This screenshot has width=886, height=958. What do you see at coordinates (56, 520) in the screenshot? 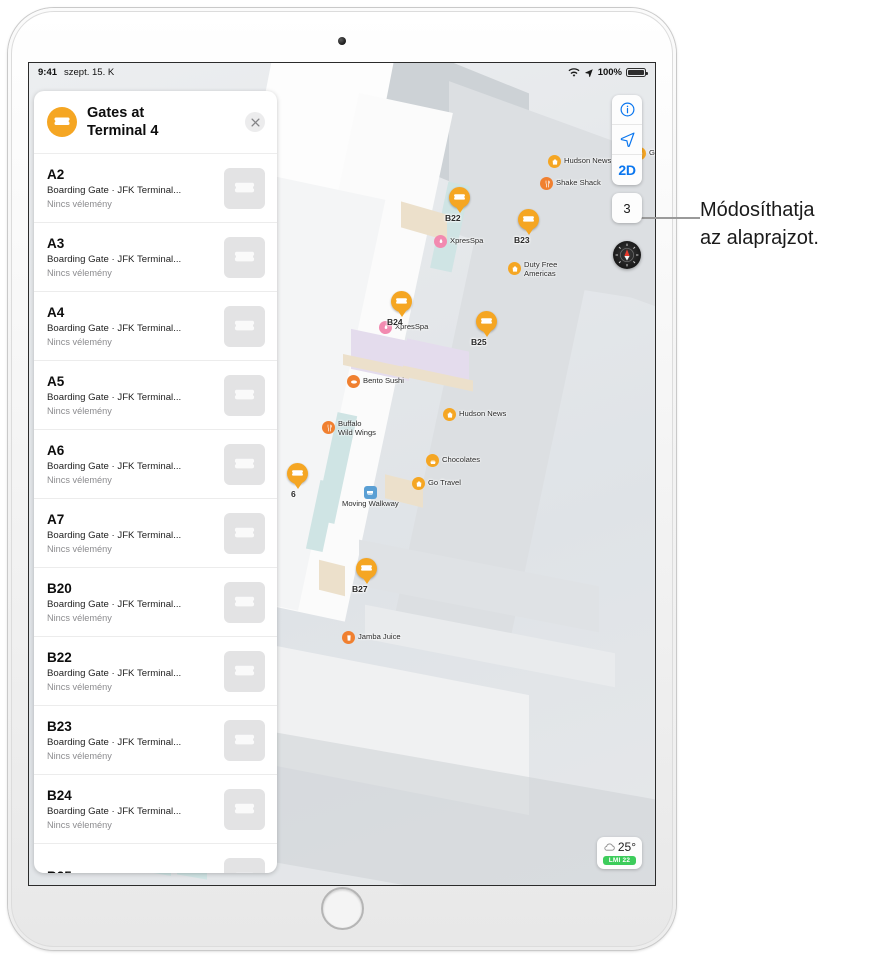
I see `gate-name: A7` at bounding box center [56, 520].